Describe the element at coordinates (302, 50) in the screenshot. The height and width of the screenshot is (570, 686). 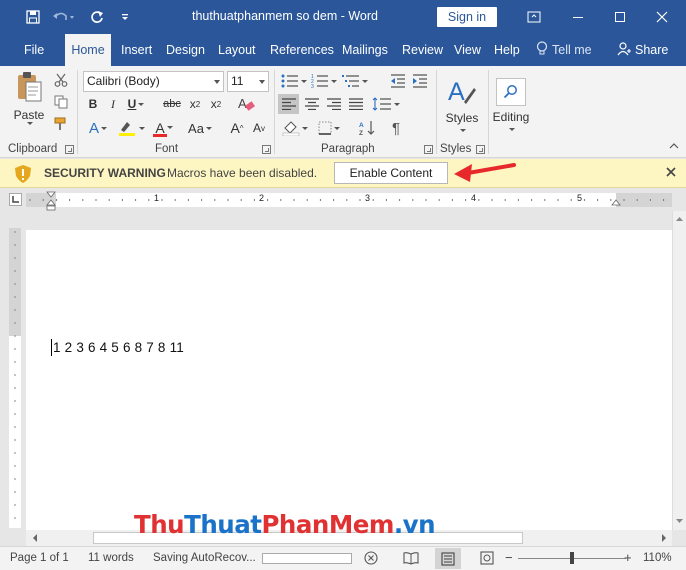
I see `tab-references: References` at that location.